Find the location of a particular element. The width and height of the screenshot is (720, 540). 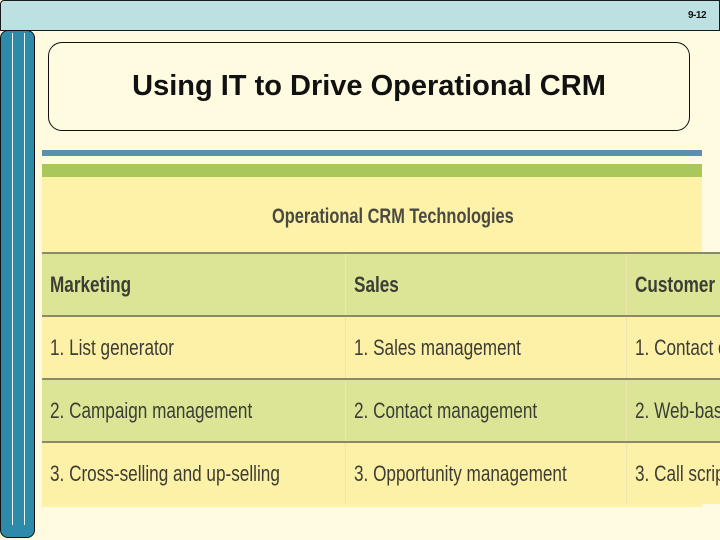

table-cell: 1. Contact center is located at coordinates (673, 347).